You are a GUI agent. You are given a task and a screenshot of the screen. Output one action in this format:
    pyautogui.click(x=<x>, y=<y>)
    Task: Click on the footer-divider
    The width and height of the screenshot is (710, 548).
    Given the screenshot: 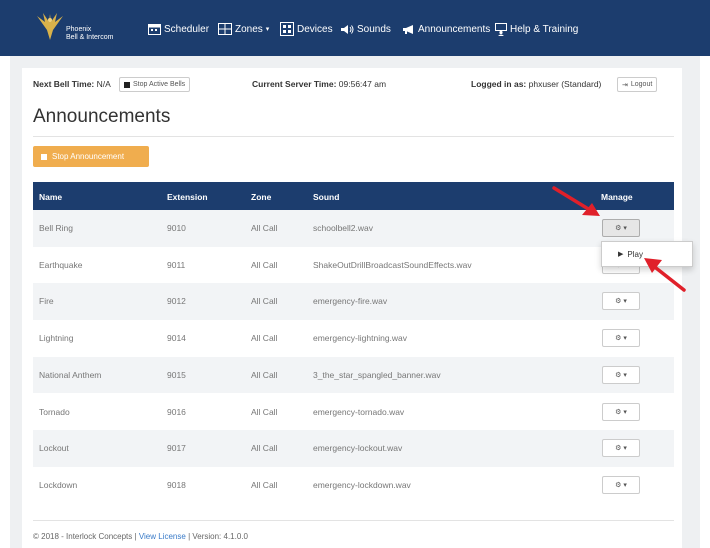 What is the action you would take?
    pyautogui.click(x=353, y=520)
    